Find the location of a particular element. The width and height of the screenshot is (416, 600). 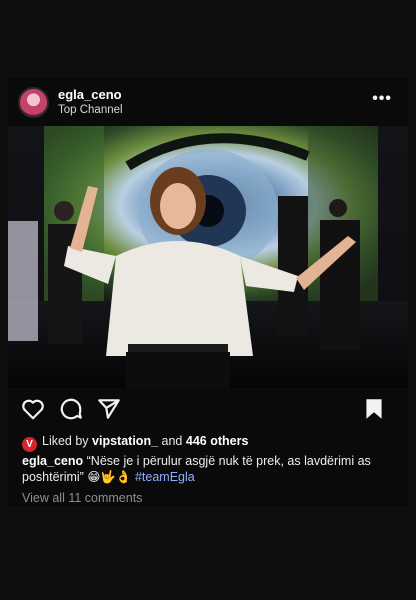

likes-summary: V Liked by vipstation_ and 446 others is located at coordinates (135, 443).